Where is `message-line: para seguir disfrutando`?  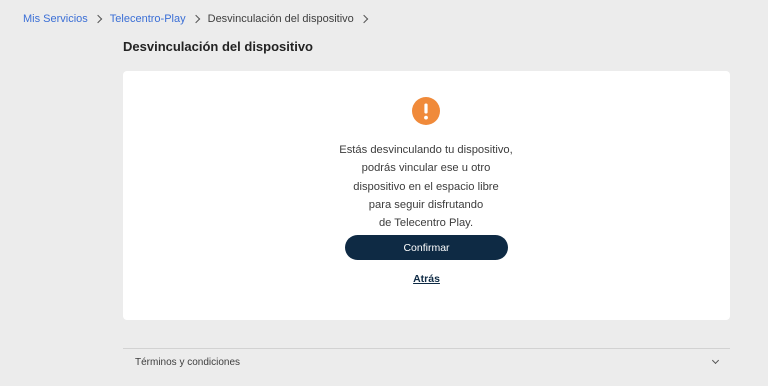 message-line: para seguir disfrutando is located at coordinates (426, 204).